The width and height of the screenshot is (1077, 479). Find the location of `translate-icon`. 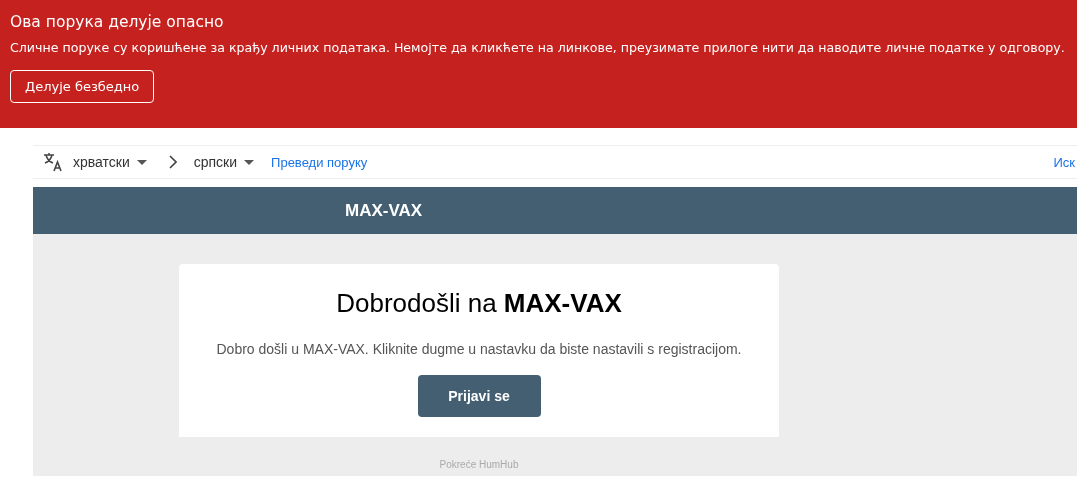

translate-icon is located at coordinates (53, 162).